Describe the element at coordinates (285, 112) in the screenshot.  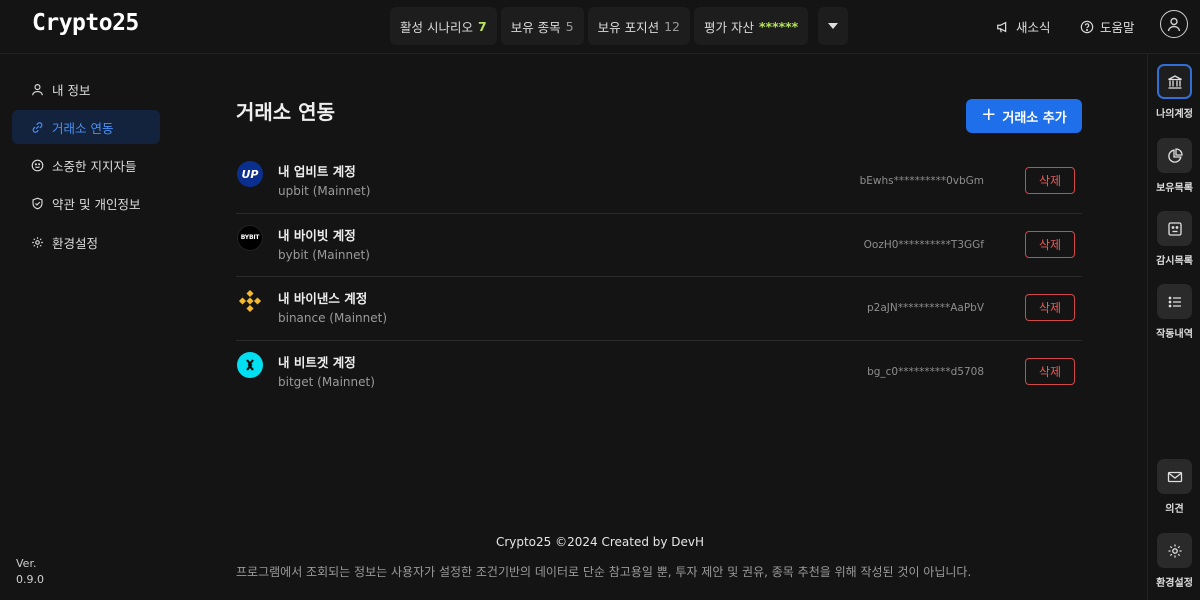
I see `page-title: 거래소 연동` at that location.